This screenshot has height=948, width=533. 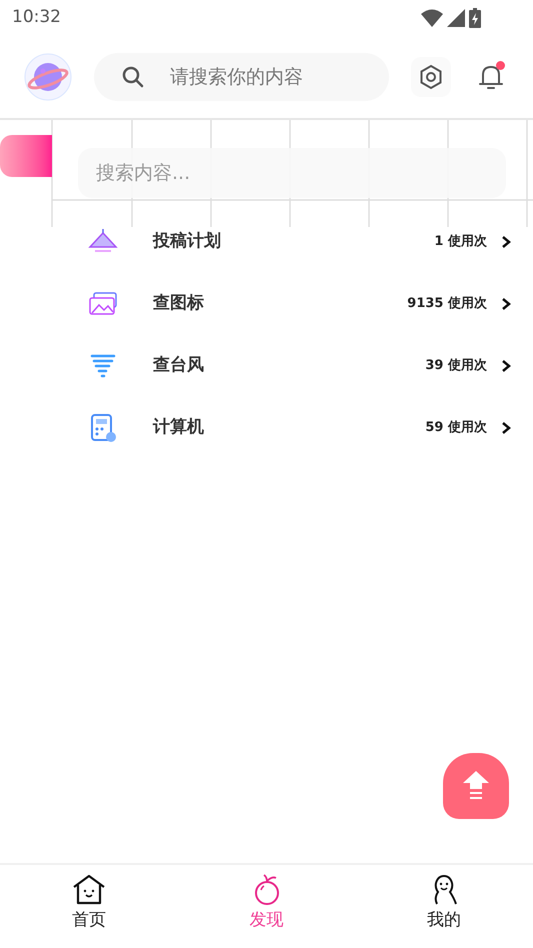 What do you see at coordinates (178, 366) in the screenshot?
I see `tool-name: 查台风` at bounding box center [178, 366].